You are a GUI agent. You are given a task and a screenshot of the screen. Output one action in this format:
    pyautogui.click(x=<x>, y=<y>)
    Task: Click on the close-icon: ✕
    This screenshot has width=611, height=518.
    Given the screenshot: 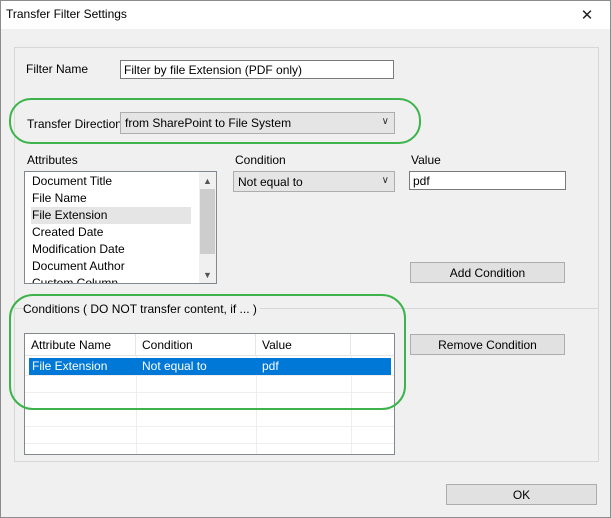 What is the action you would take?
    pyautogui.click(x=587, y=15)
    